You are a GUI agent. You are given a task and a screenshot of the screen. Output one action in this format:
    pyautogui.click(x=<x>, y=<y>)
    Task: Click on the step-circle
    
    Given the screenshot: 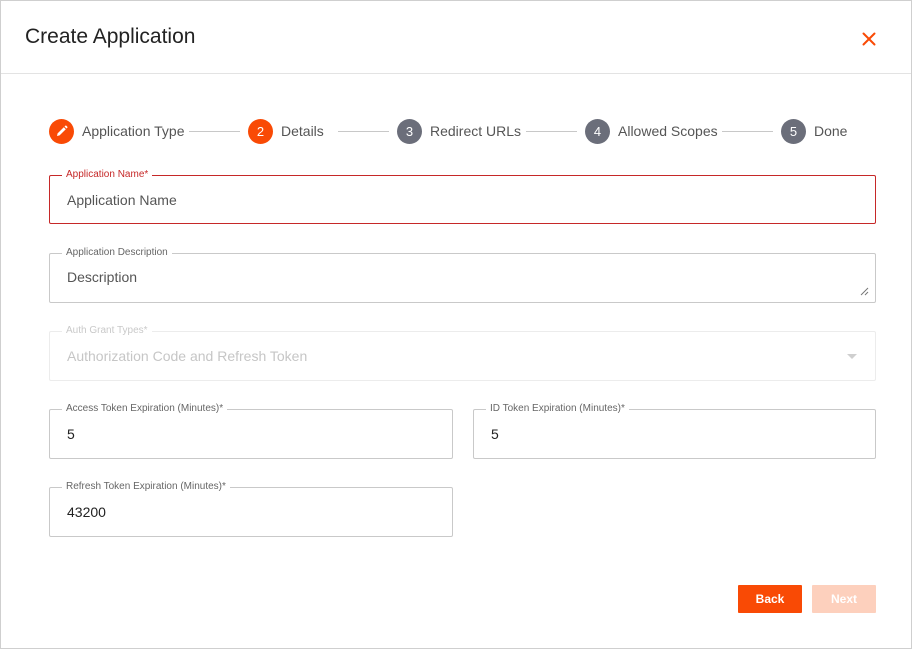 What is the action you would take?
    pyautogui.click(x=61, y=131)
    